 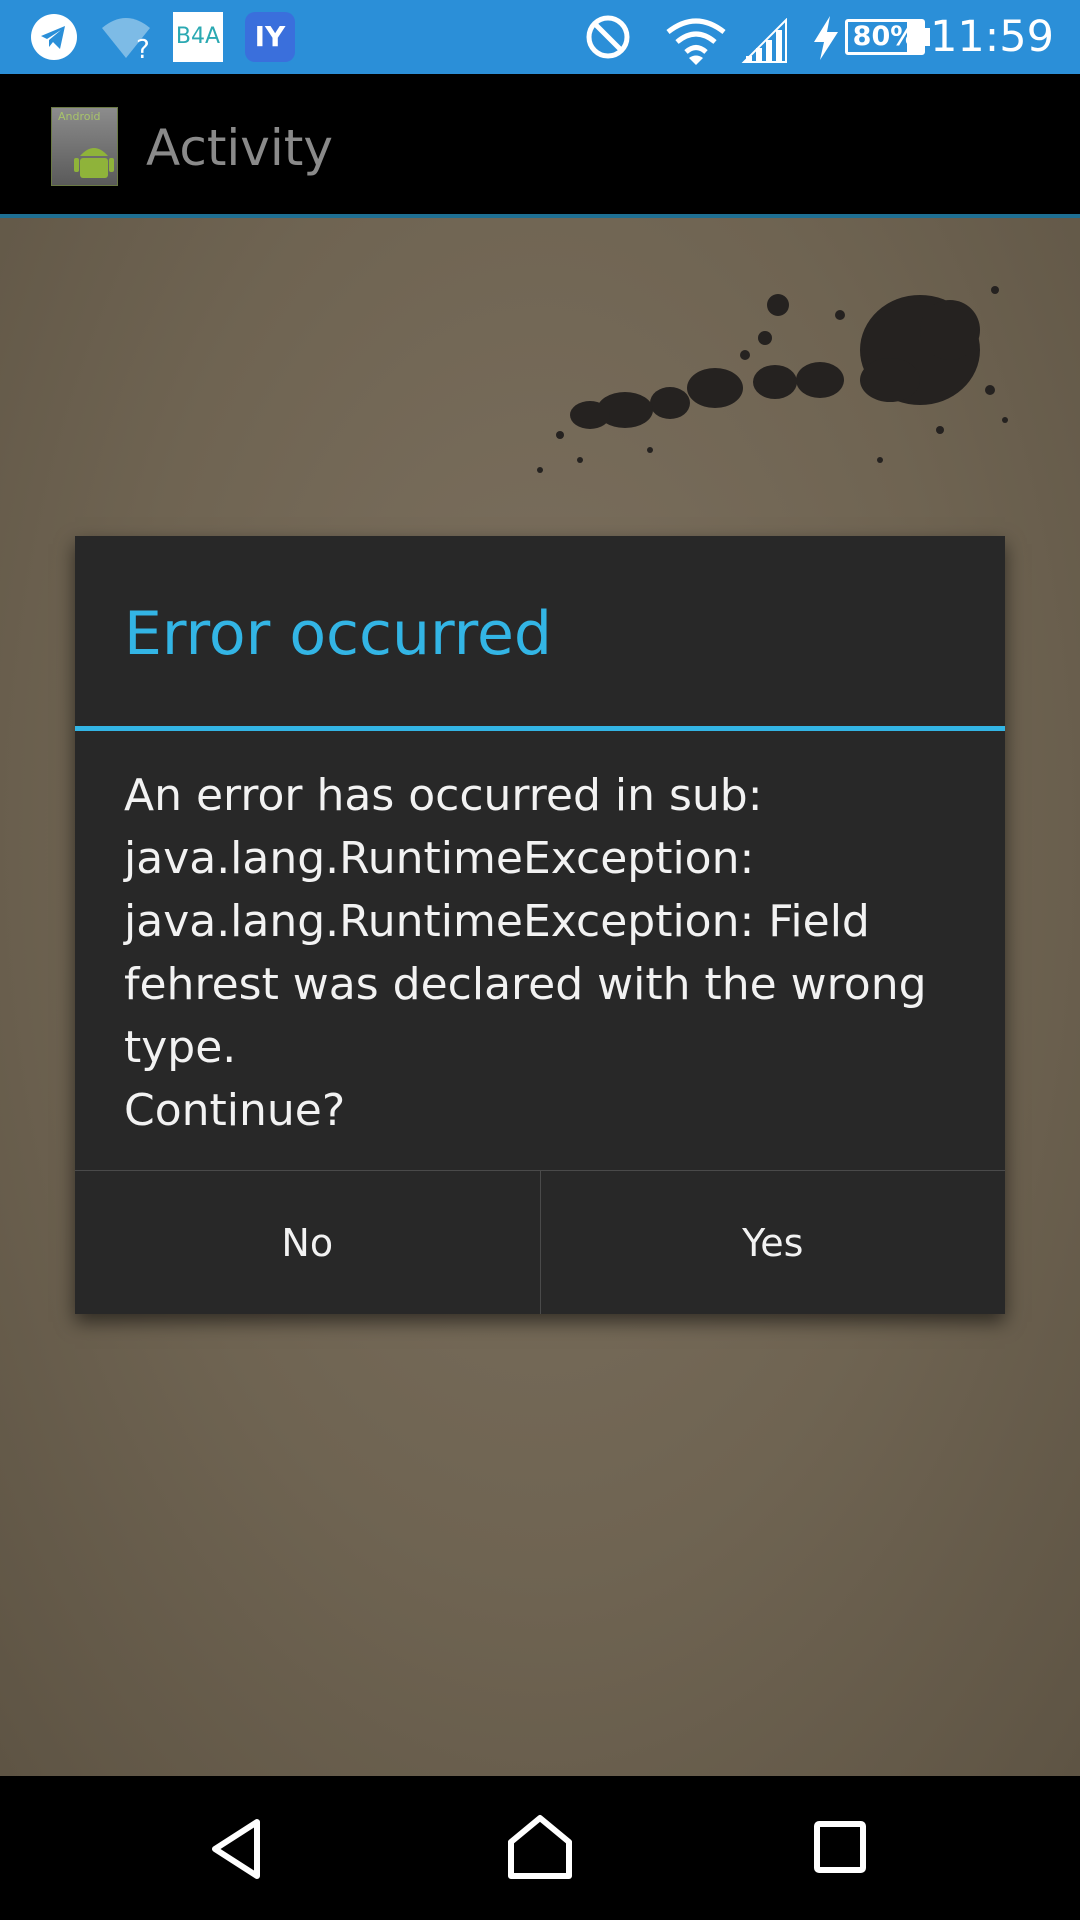 I want to click on back-button, so click(x=240, y=1848).